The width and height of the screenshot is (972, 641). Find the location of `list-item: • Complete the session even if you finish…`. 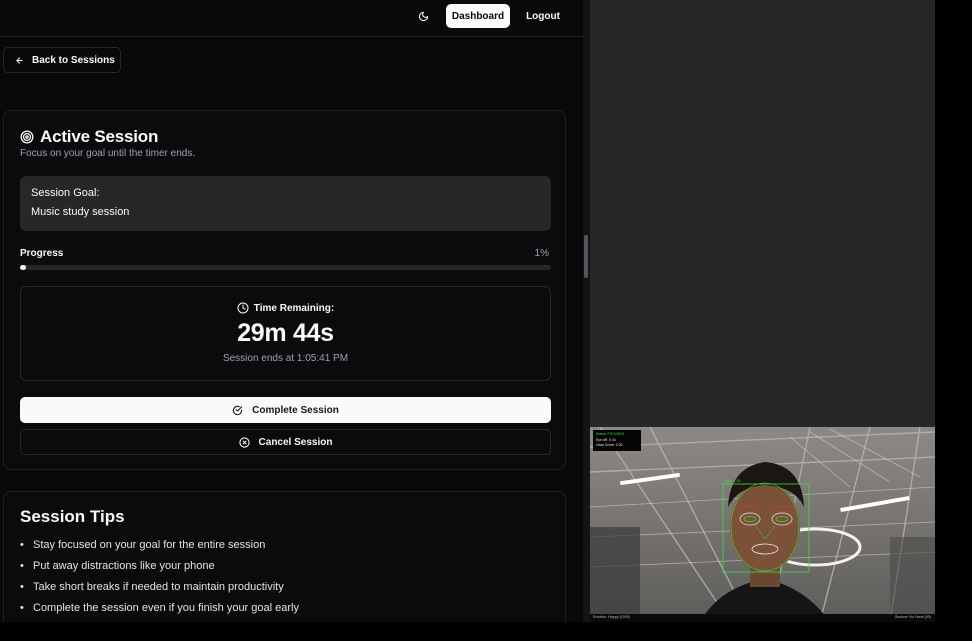

list-item: • Complete the session even if you finish… is located at coordinates (159, 612).